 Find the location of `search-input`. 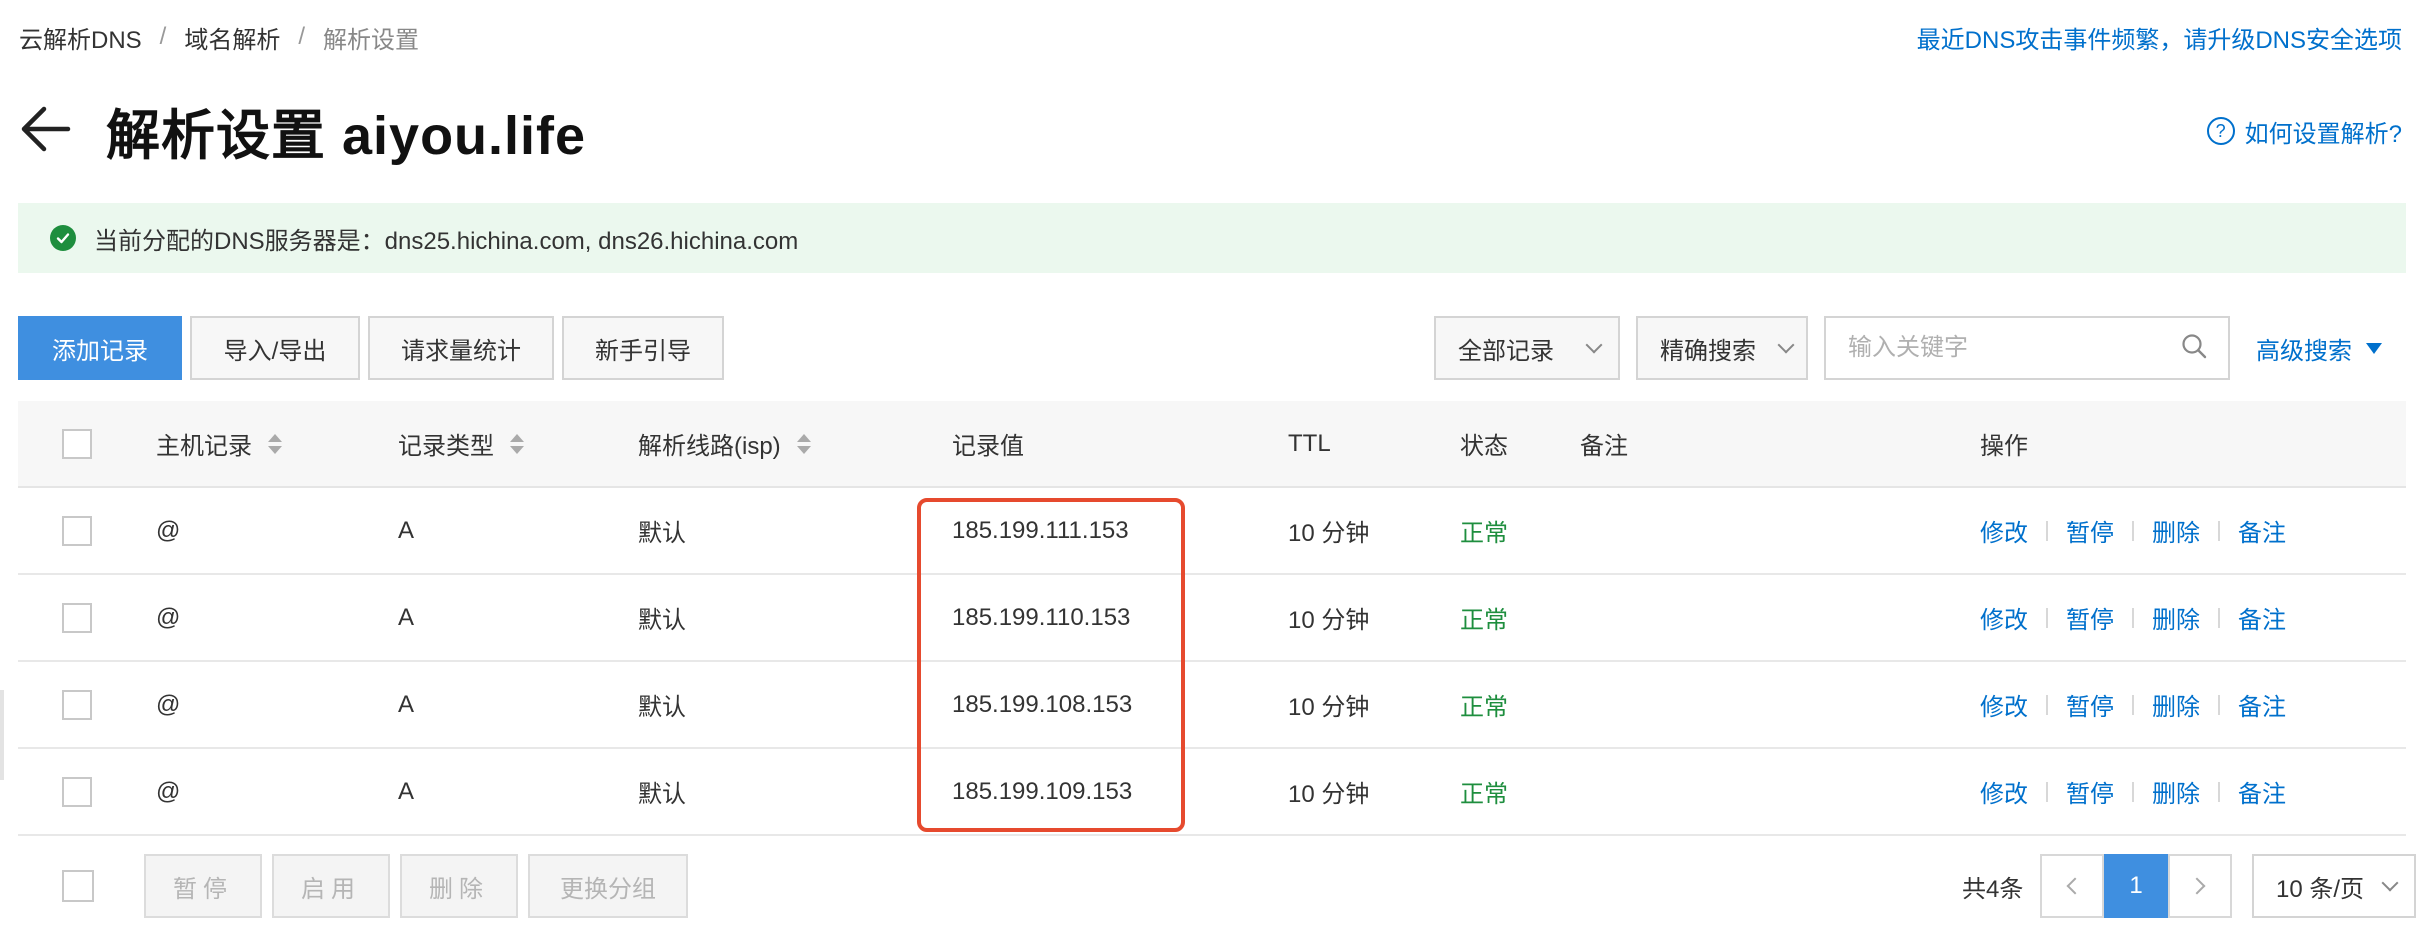

search-input is located at coordinates (1998, 348).